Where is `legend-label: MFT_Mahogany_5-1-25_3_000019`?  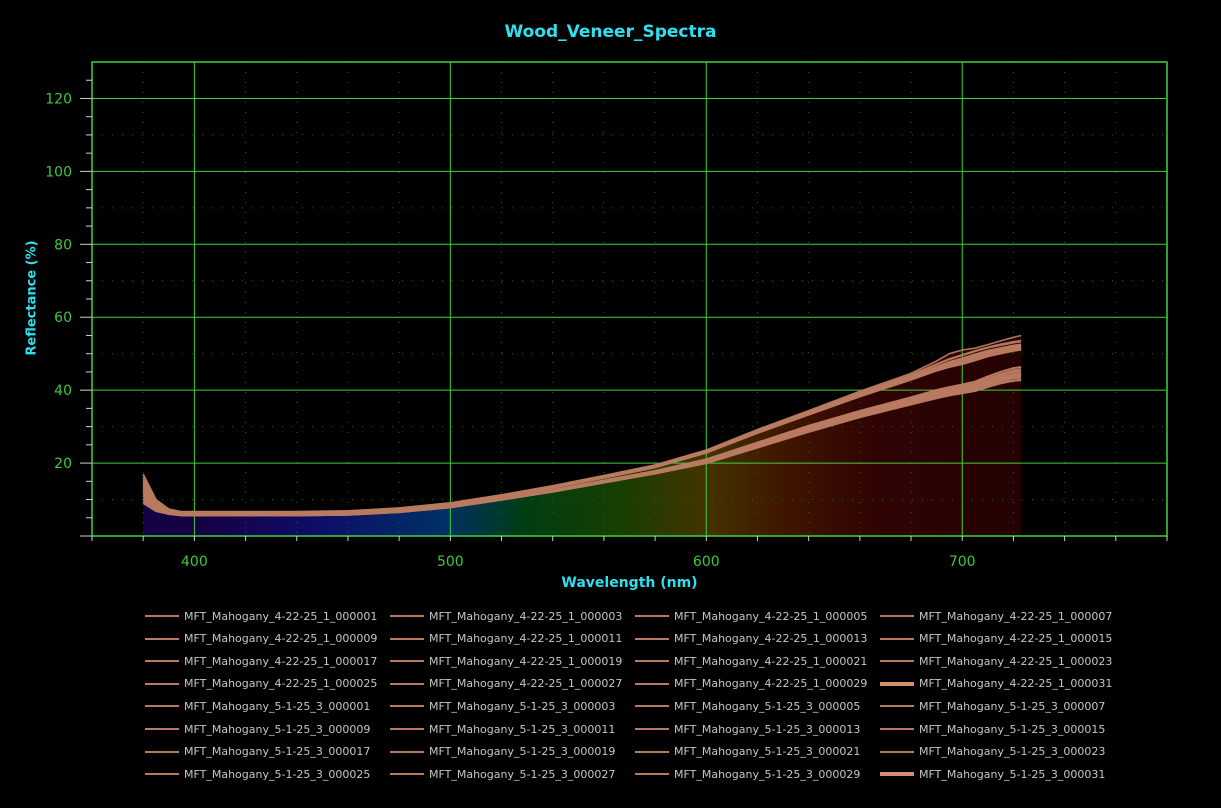
legend-label: MFT_Mahogany_5-1-25_3_000019 is located at coordinates (522, 752).